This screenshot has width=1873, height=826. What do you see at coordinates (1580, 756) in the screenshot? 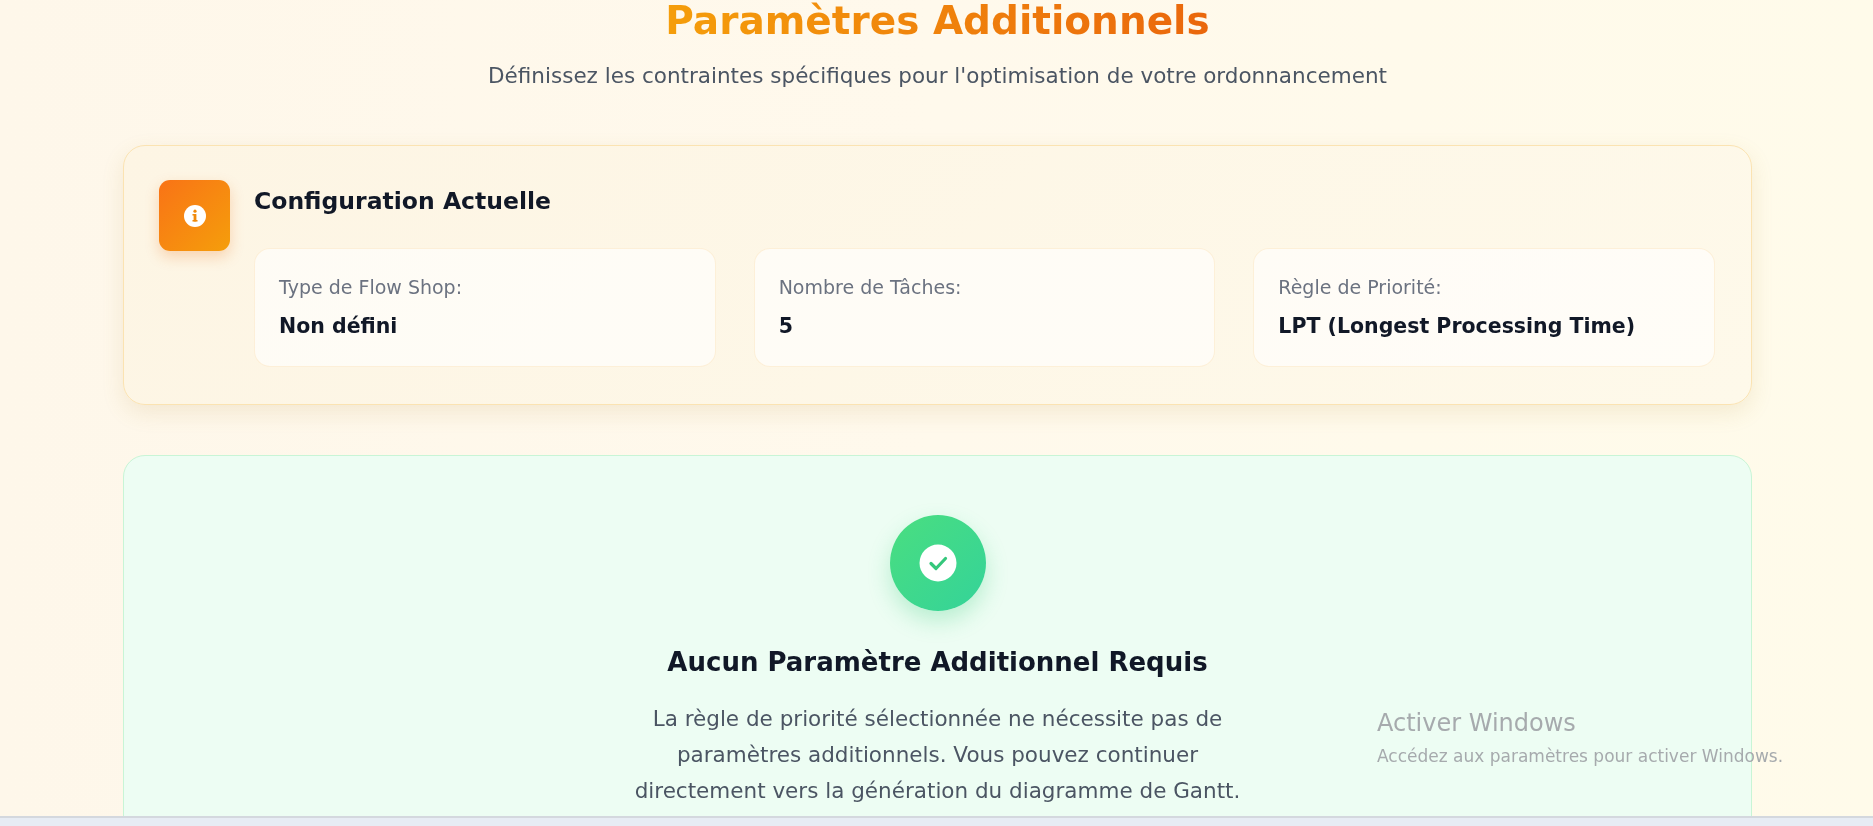
I see `activation-message: Accédez aux paramètres pour activer Windows.` at bounding box center [1580, 756].